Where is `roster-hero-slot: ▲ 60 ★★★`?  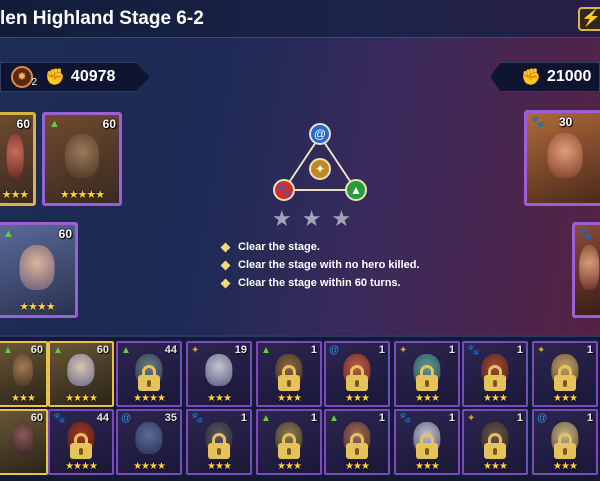 roster-hero-slot: ▲ 60 ★★★ is located at coordinates (24, 374).